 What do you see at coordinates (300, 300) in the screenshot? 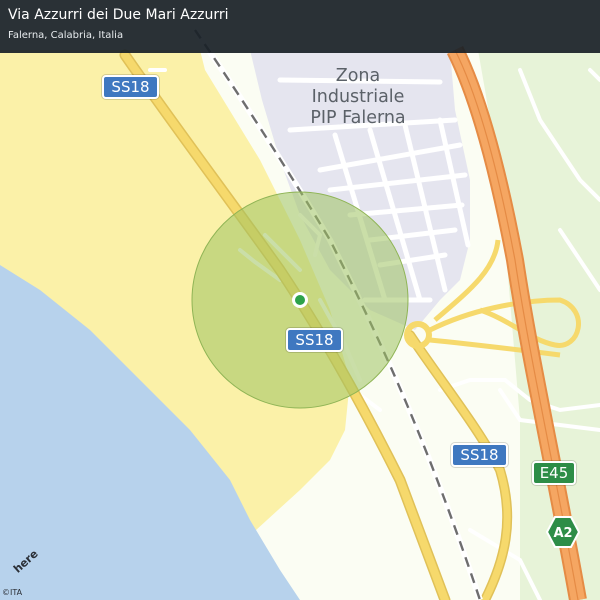
I see `location-dot-icon` at bounding box center [300, 300].